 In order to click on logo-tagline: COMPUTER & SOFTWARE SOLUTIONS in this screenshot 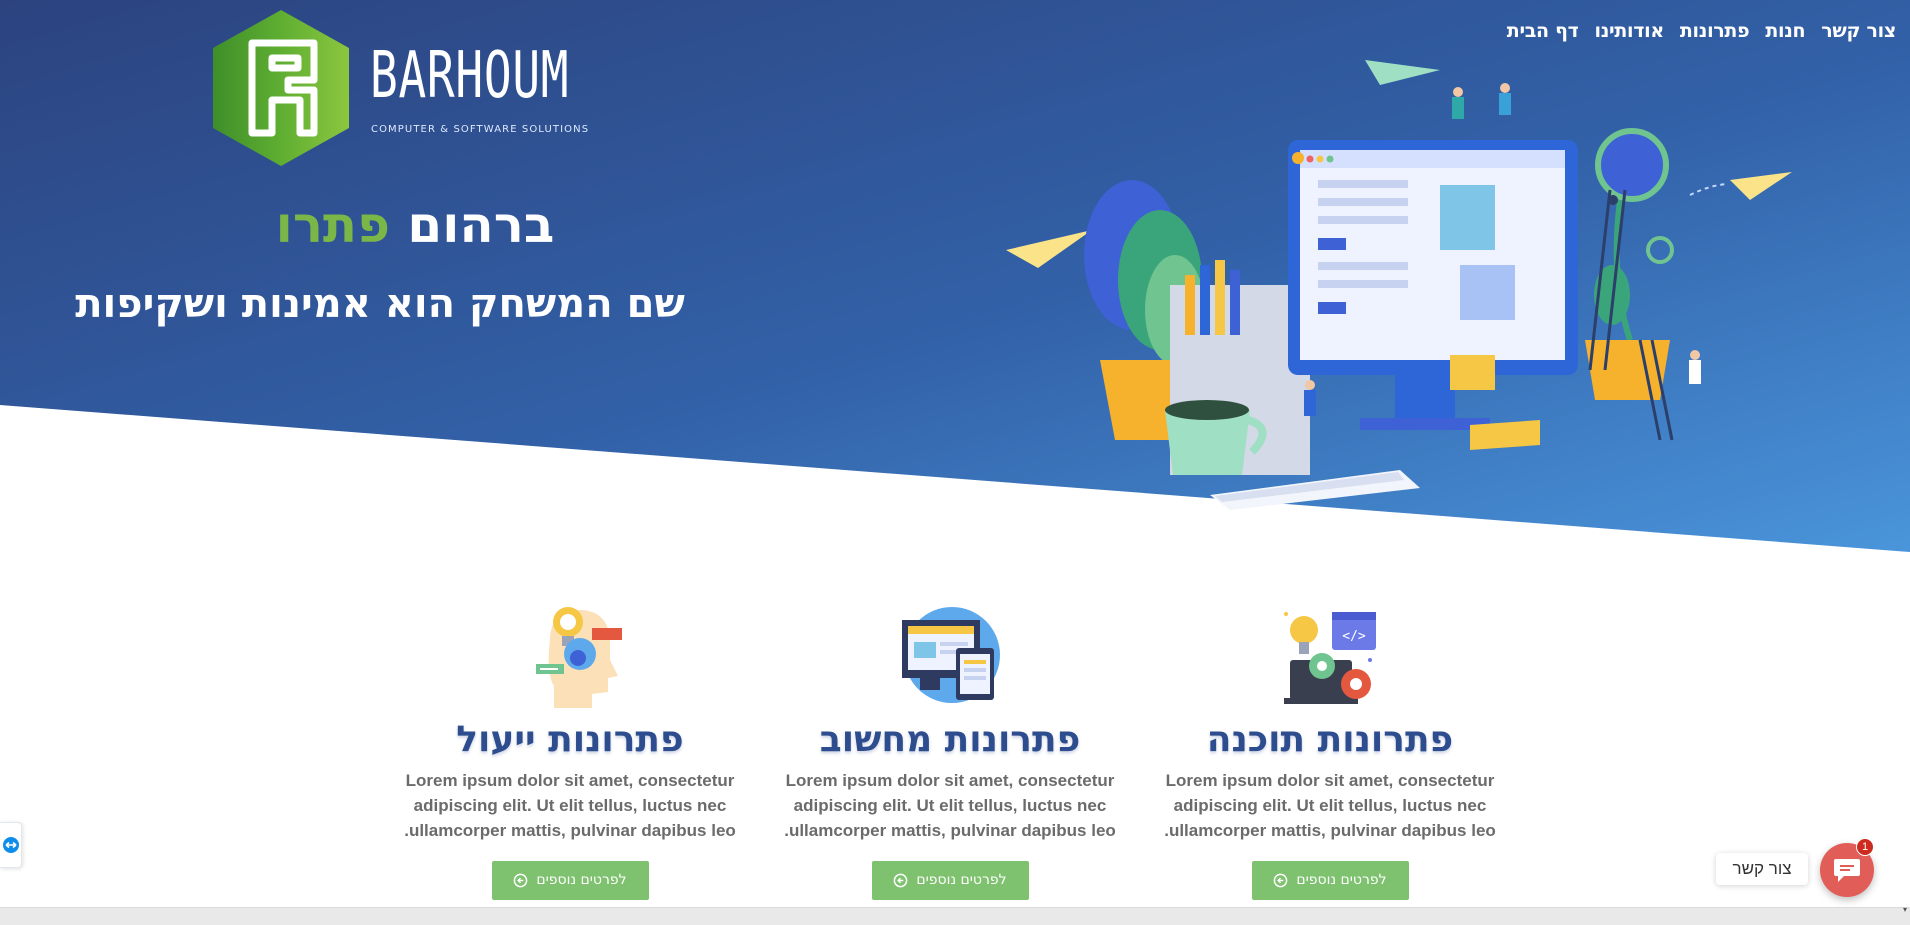, I will do `click(480, 129)`.